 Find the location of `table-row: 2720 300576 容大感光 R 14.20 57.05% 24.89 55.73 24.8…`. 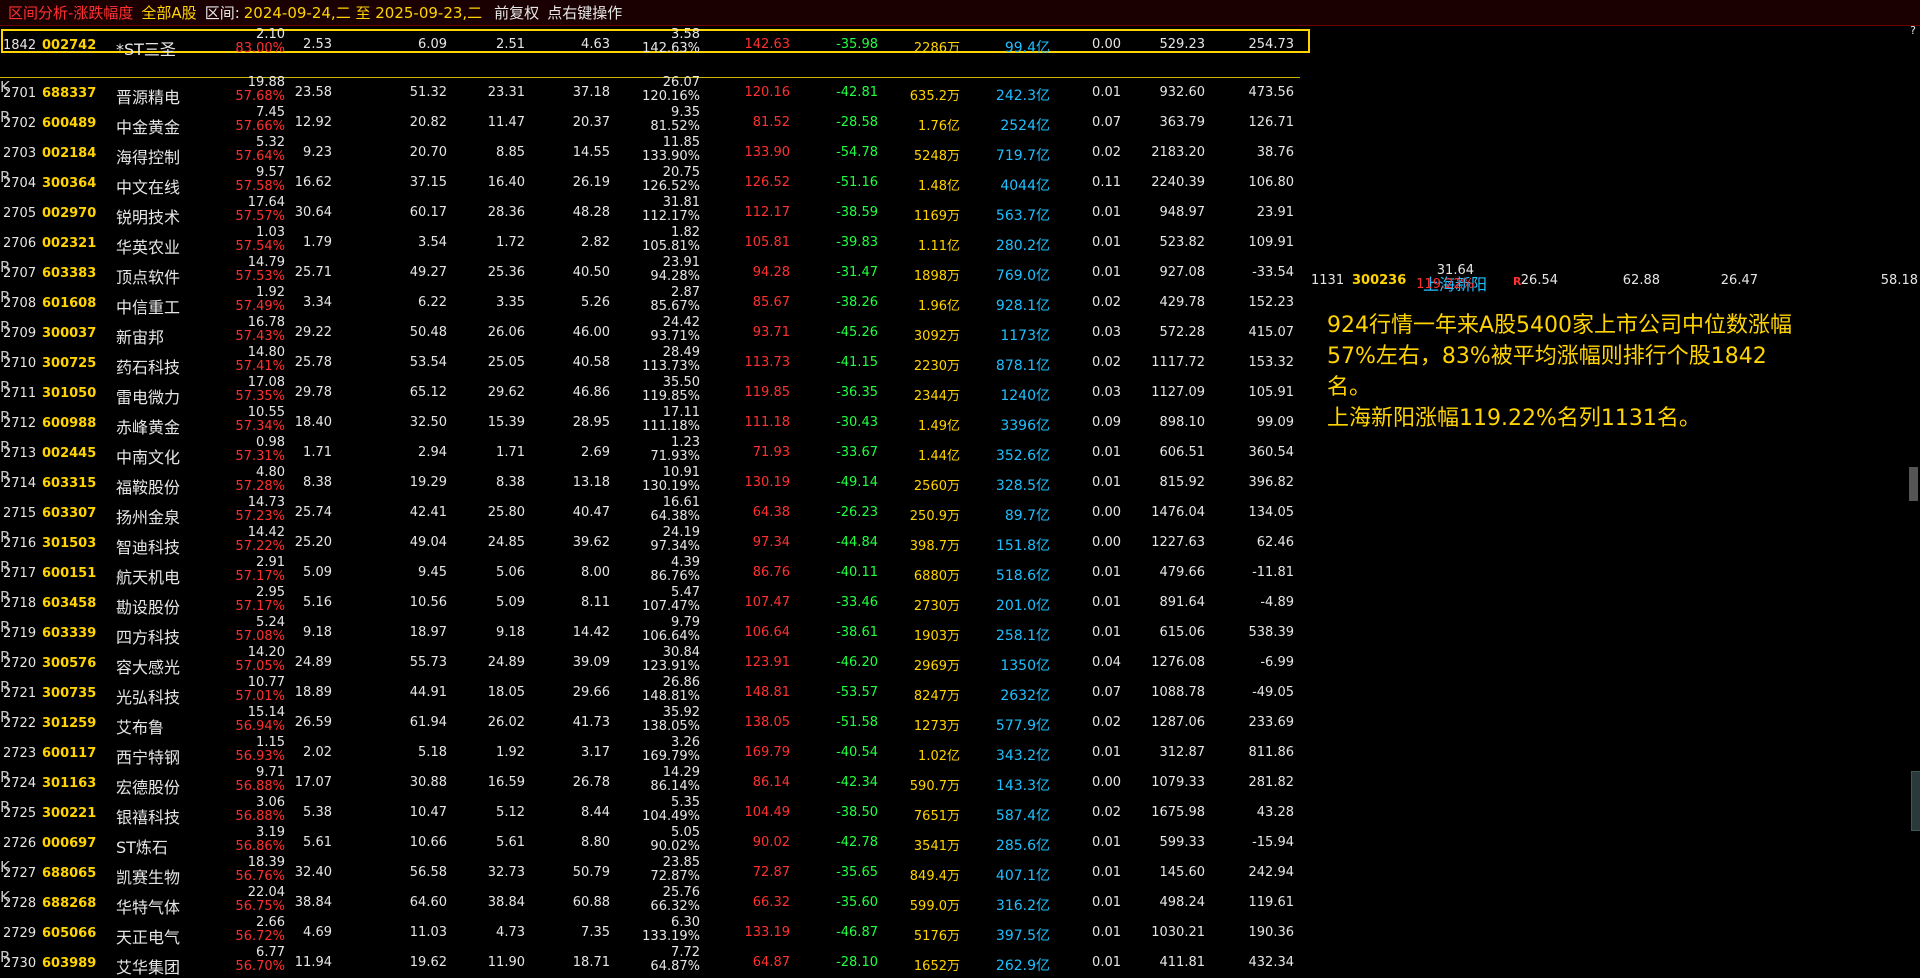

table-row: 2720 300576 容大感光 R 14.20 57.05% 24.89 55.73 24.8… is located at coordinates (650, 661).